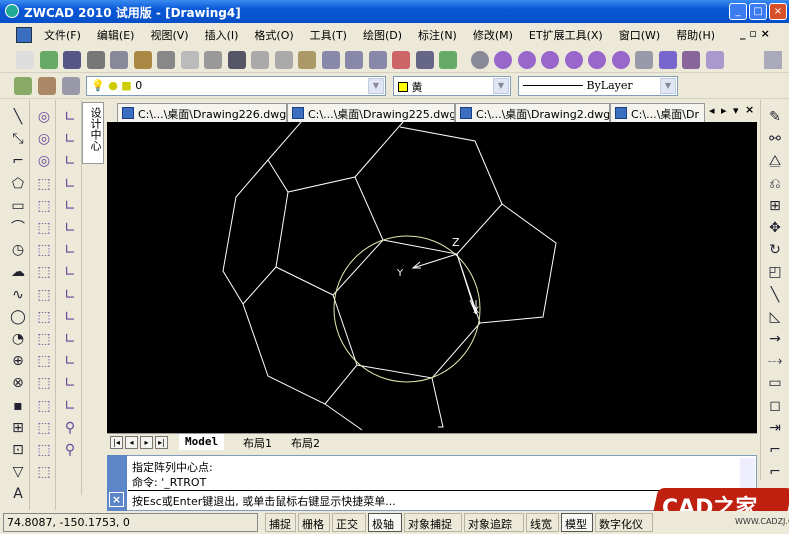  Describe the element at coordinates (131, 442) in the screenshot. I see `prev-layout-button: ◂` at that location.